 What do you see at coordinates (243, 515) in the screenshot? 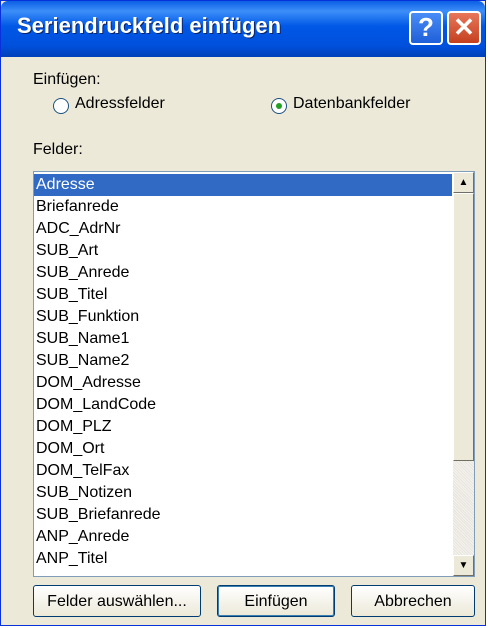
I see `list-item: SUB_Briefanrede` at bounding box center [243, 515].